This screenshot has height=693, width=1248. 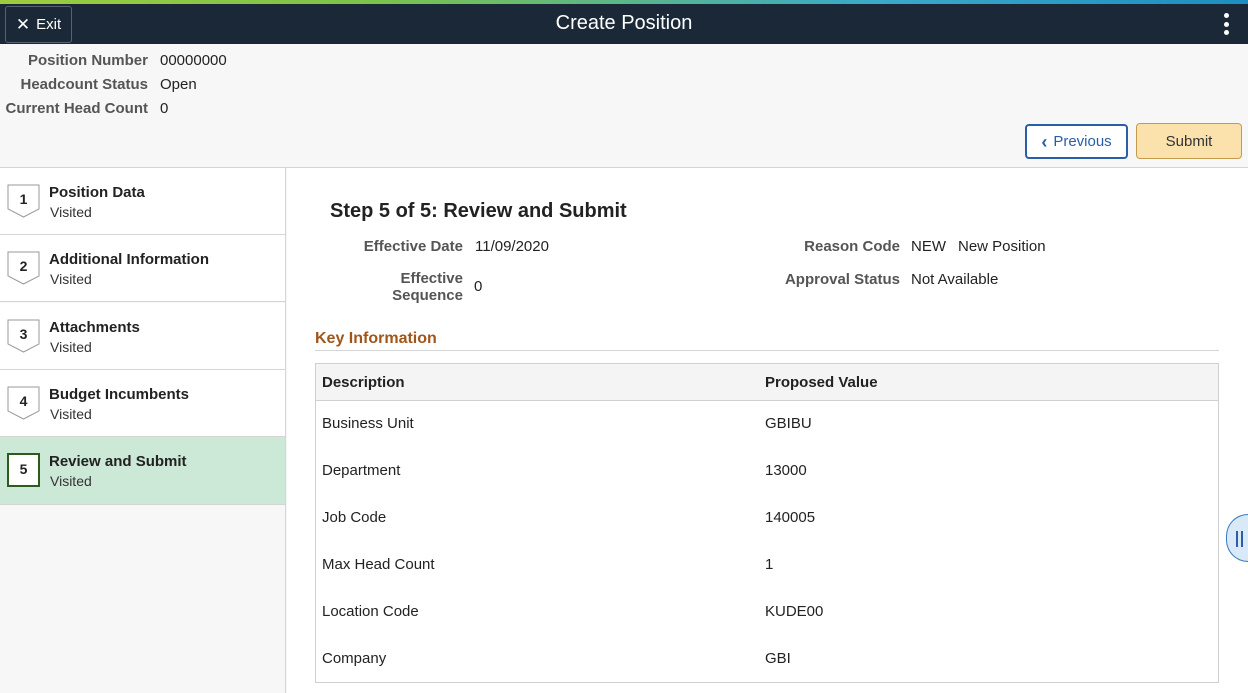 I want to click on previous-label: Previous, so click(x=1082, y=141).